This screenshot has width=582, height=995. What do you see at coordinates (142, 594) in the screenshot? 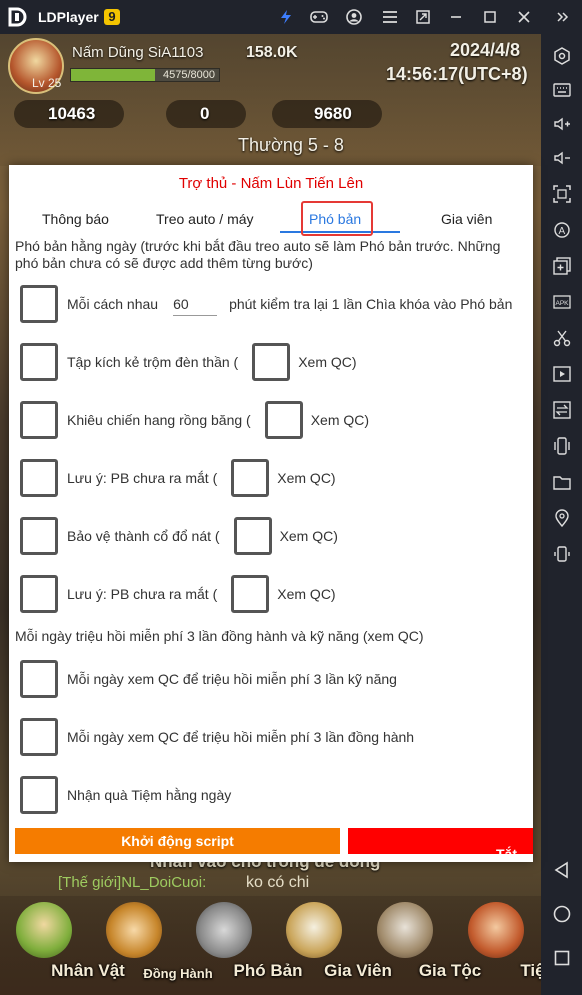
I see `dungeon-label: Lưu ý: PB chưa ra mắt (` at bounding box center [142, 594].